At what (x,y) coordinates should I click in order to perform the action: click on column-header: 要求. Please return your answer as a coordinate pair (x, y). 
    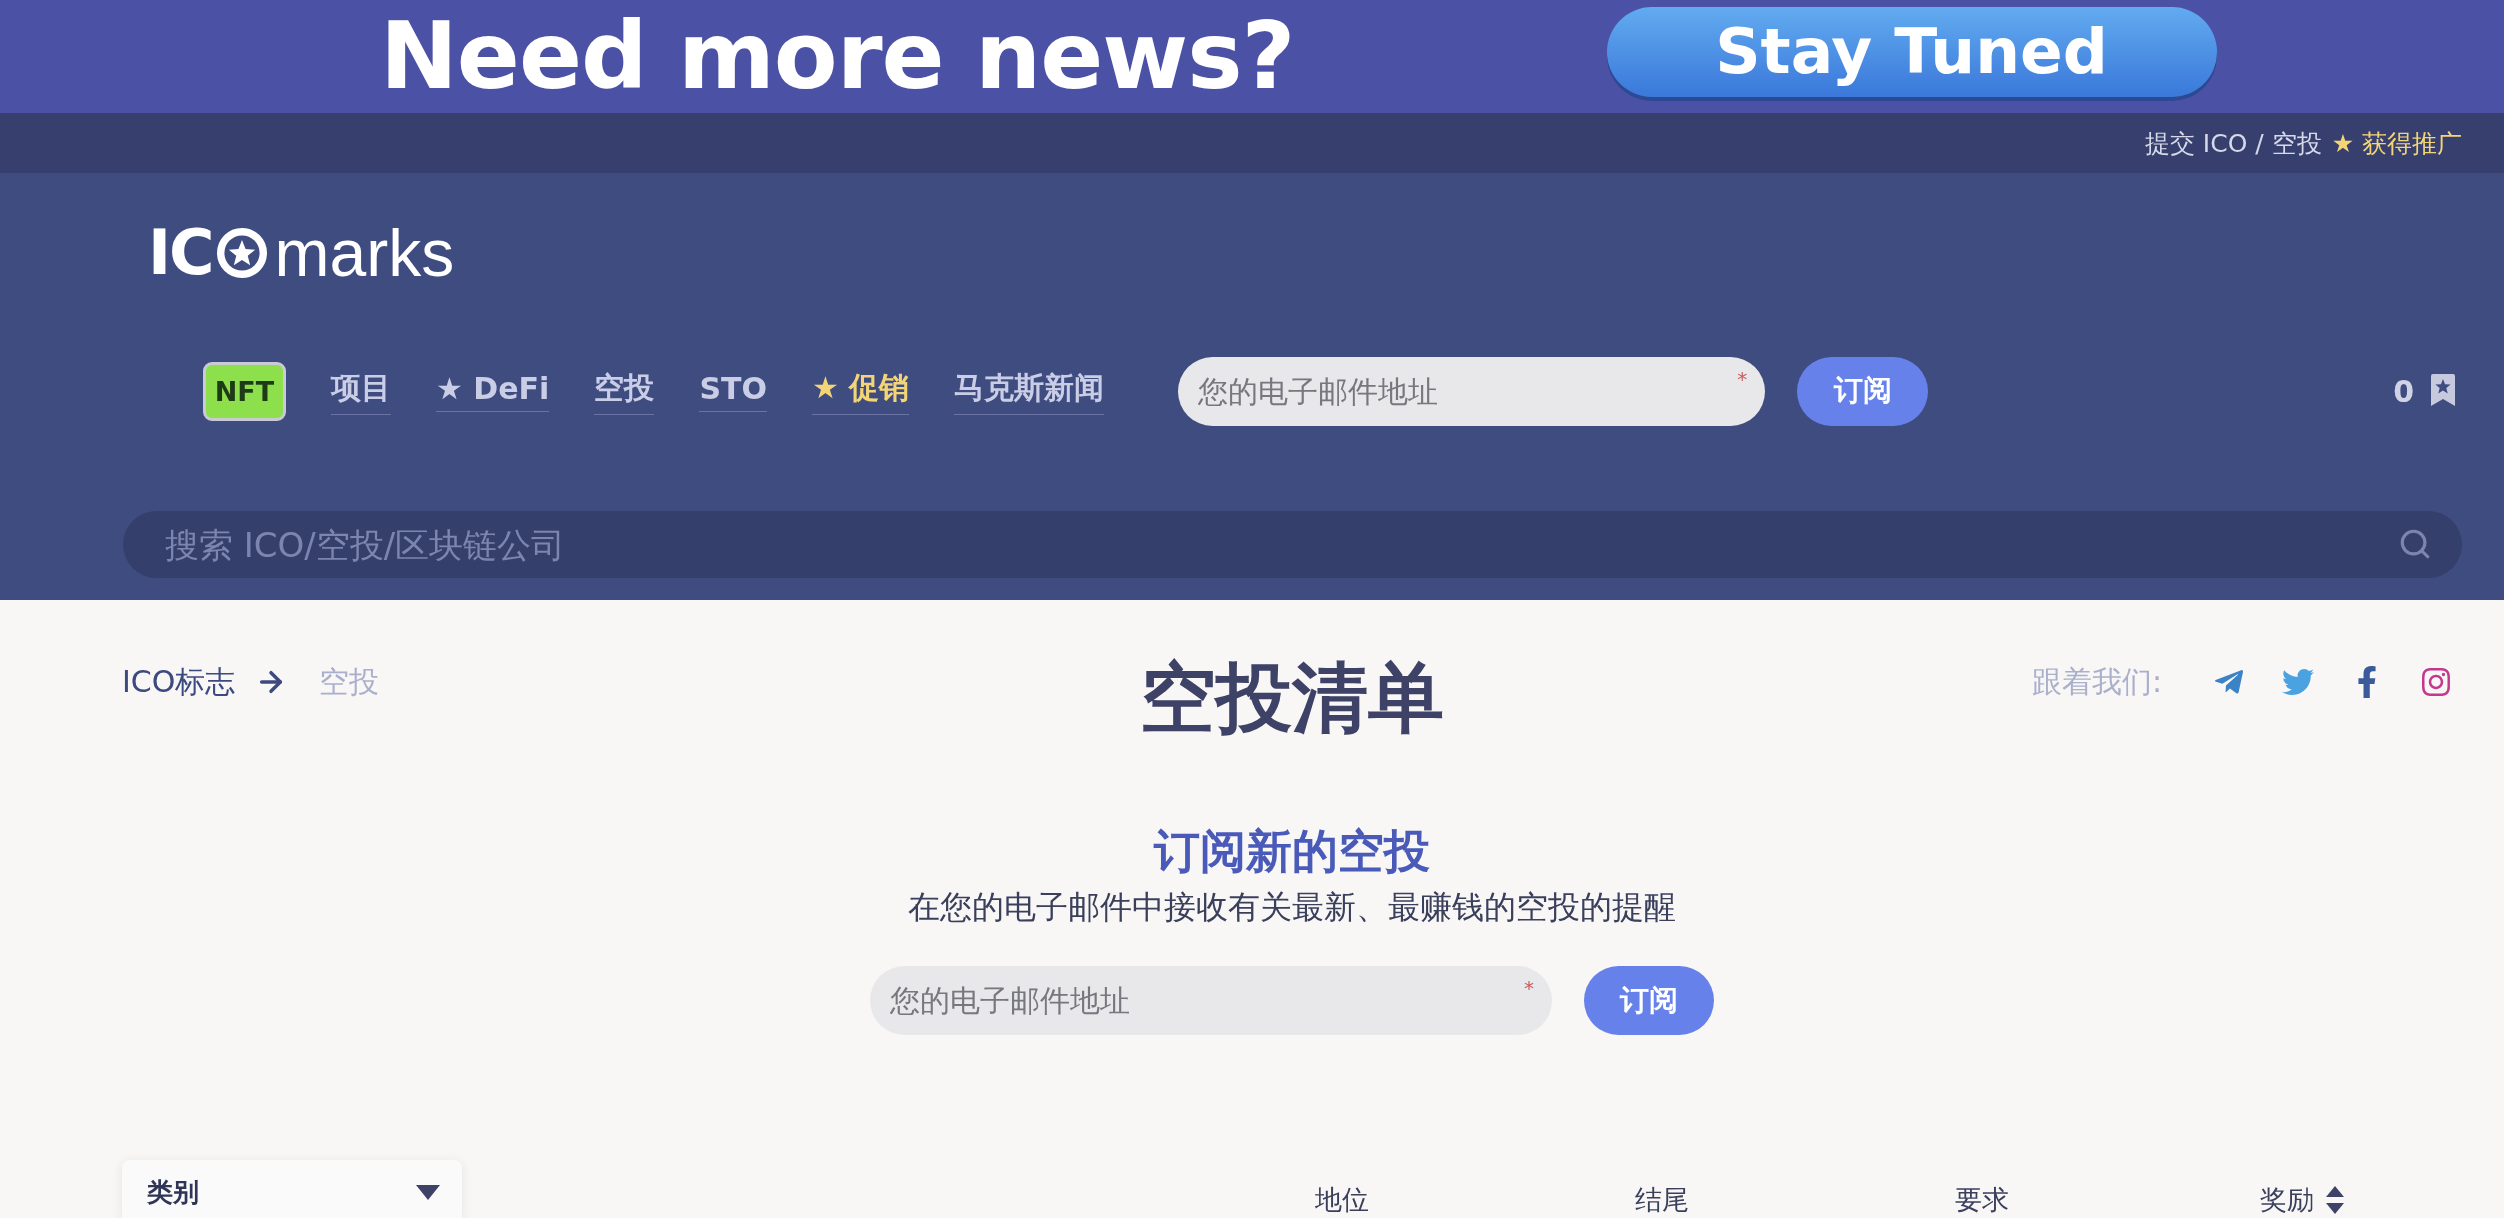
    Looking at the image, I should click on (1982, 1200).